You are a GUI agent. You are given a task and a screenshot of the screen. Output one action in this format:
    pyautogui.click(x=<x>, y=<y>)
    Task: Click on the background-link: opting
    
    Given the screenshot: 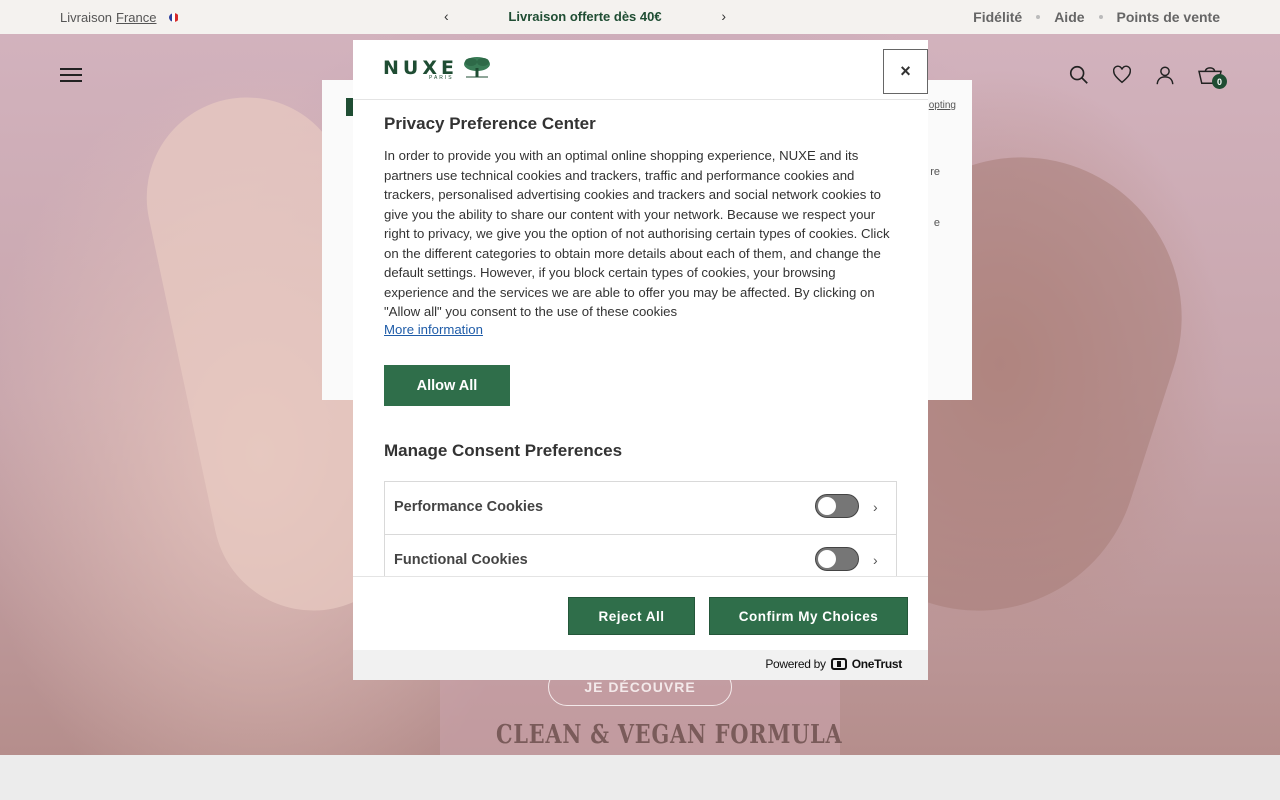 What is the action you would take?
    pyautogui.click(x=942, y=105)
    